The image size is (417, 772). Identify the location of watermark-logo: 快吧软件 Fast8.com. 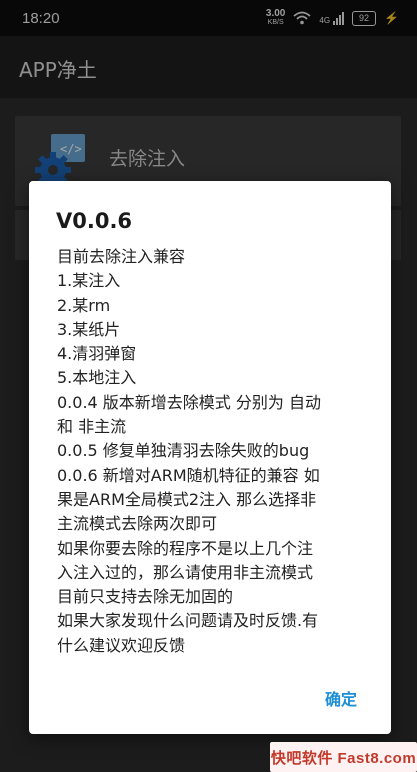
(343, 757).